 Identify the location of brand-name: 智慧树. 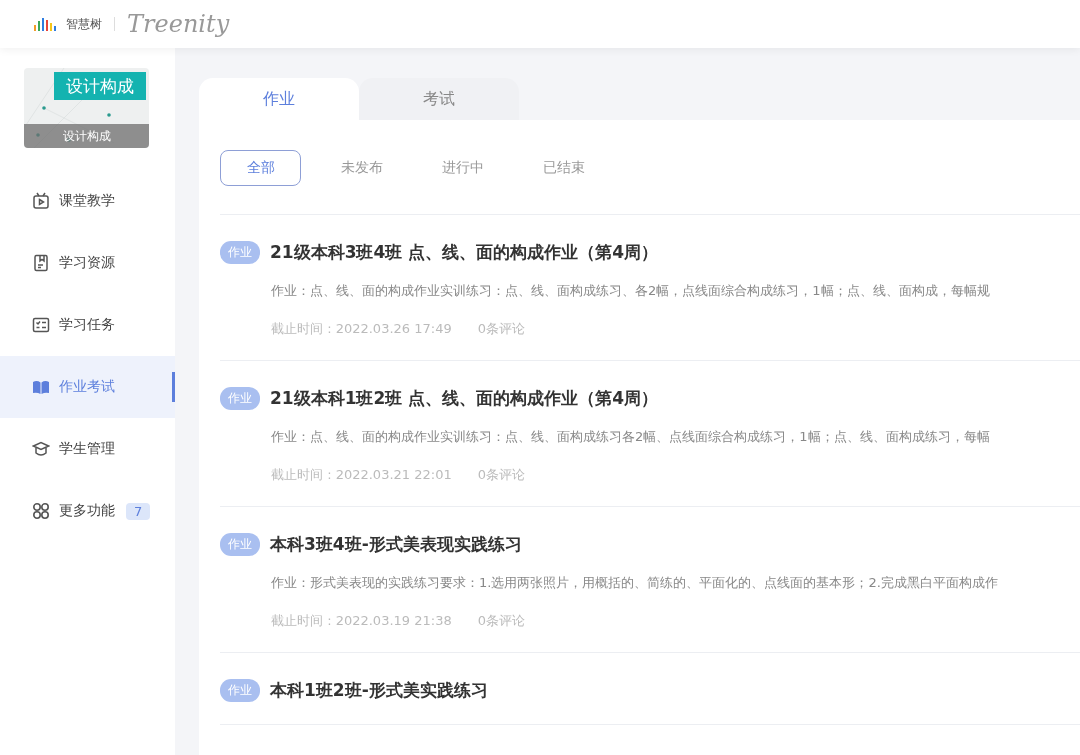
(84, 24).